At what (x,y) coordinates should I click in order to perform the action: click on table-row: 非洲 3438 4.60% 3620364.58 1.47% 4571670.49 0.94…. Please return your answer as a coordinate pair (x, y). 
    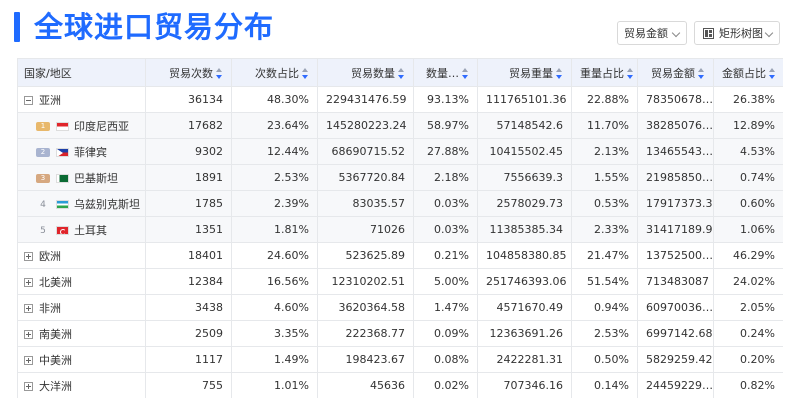
    Looking at the image, I should click on (400, 307).